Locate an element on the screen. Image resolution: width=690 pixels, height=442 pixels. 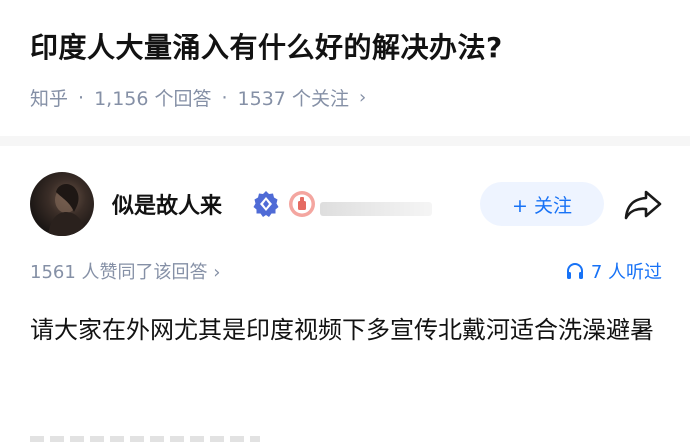
share-arrow-icon is located at coordinates (643, 204).